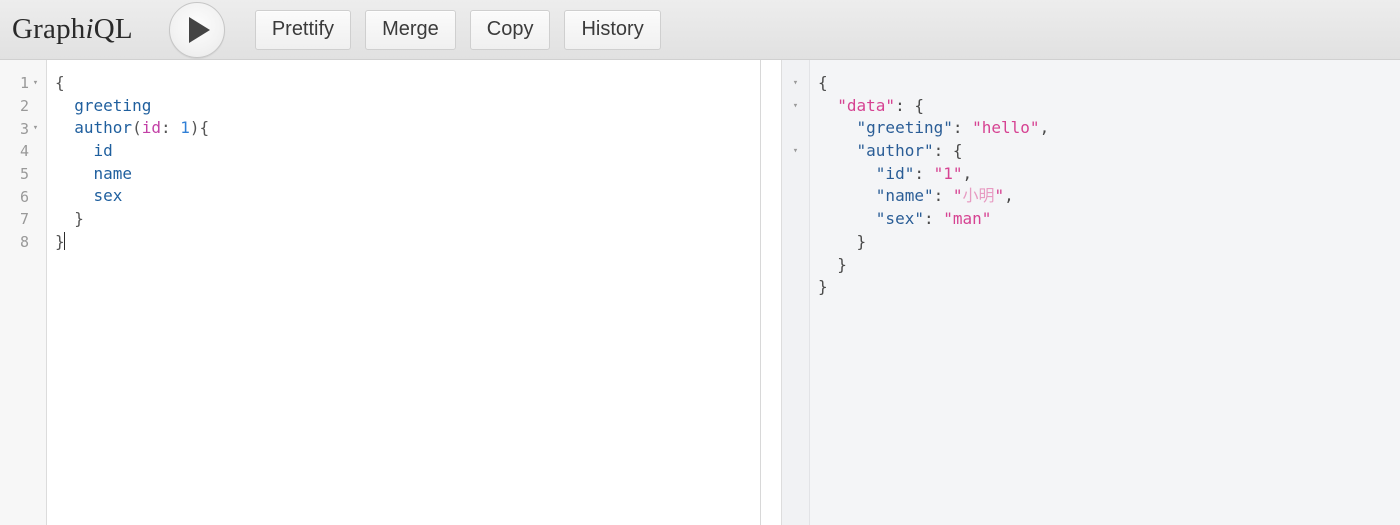 The width and height of the screenshot is (1400, 525). I want to click on result-code-line: {, so click(1109, 83).